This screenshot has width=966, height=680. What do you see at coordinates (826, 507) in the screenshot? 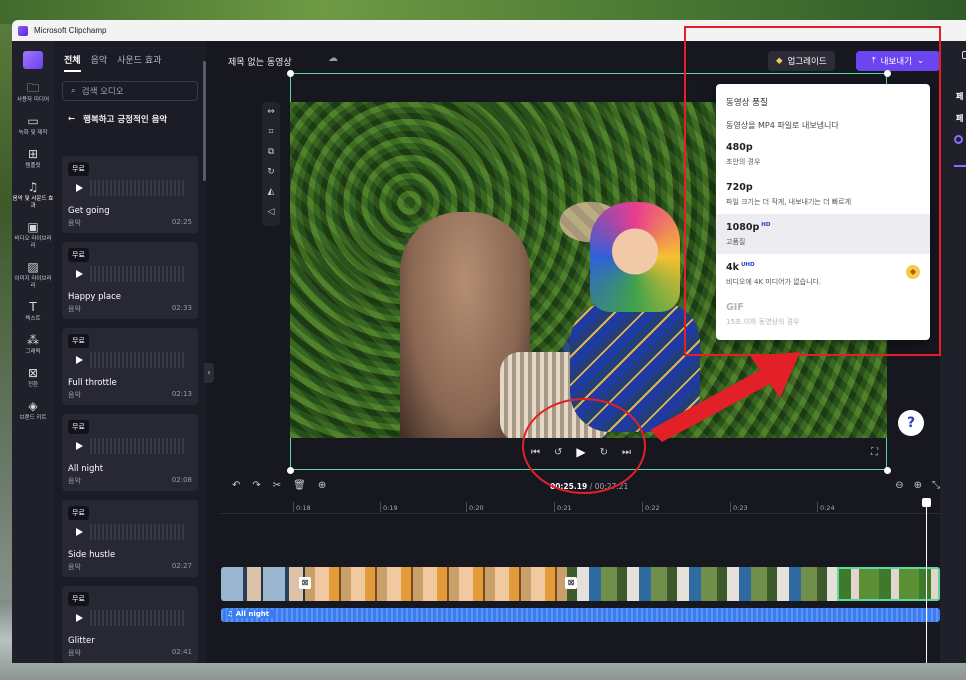
I see `ruler-tick-label: 0:24` at bounding box center [826, 507].